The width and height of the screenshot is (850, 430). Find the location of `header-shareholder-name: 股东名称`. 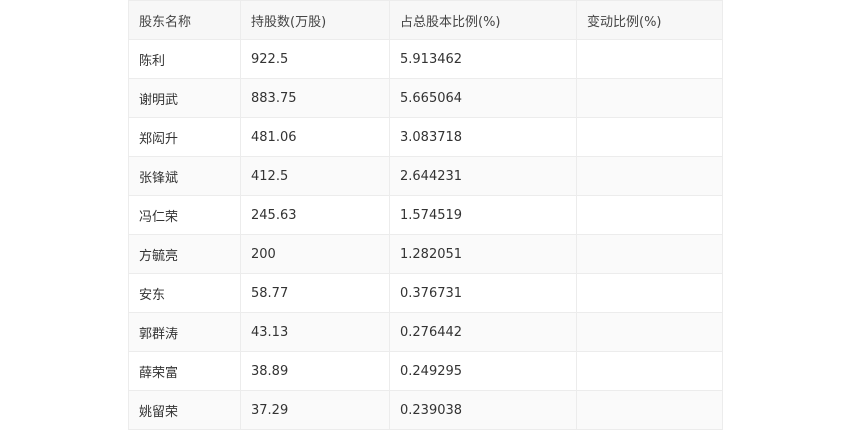

header-shareholder-name: 股东名称 is located at coordinates (184, 20).